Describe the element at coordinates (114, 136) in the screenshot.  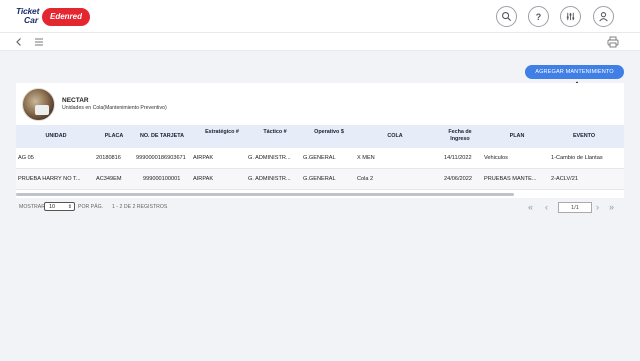
I see `col-placa: PLACA` at that location.